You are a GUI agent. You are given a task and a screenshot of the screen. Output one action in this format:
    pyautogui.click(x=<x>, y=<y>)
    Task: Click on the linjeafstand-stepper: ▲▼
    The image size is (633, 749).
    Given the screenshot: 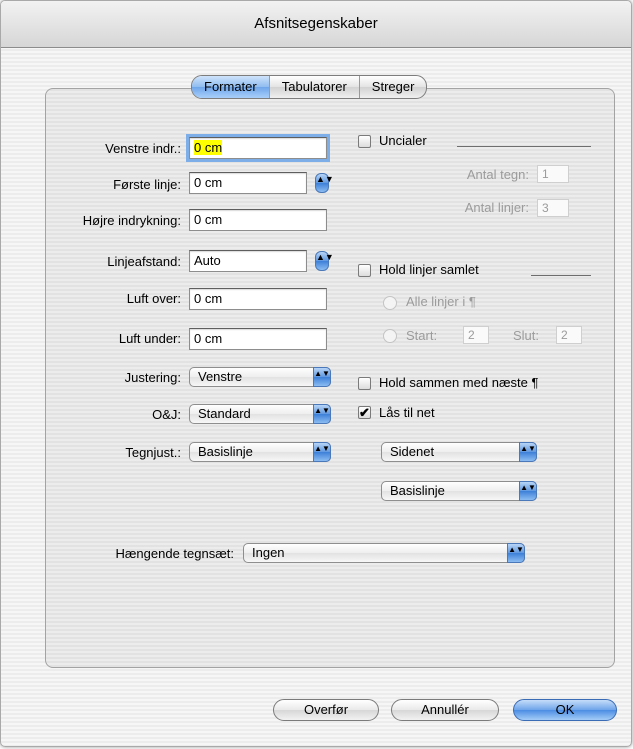 What is the action you would take?
    pyautogui.click(x=324, y=261)
    